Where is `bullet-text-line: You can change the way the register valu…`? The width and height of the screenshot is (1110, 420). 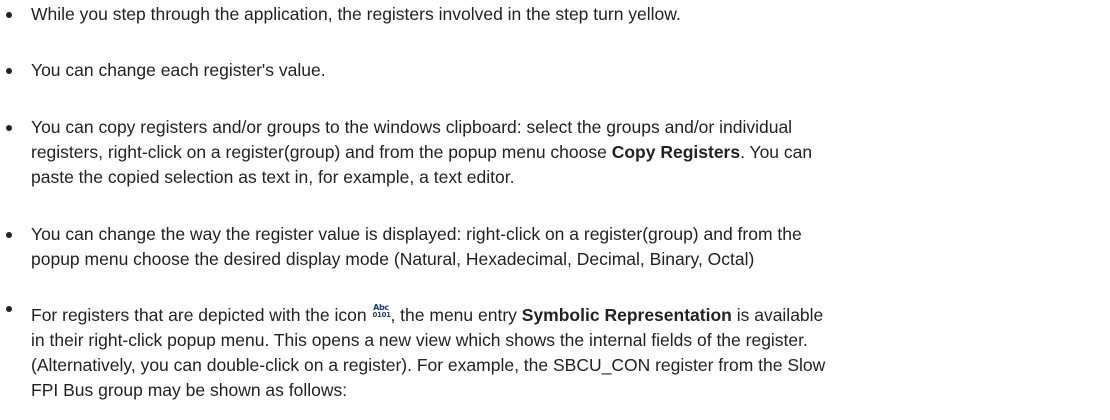 bullet-text-line: You can change the way the register valu… is located at coordinates (416, 234).